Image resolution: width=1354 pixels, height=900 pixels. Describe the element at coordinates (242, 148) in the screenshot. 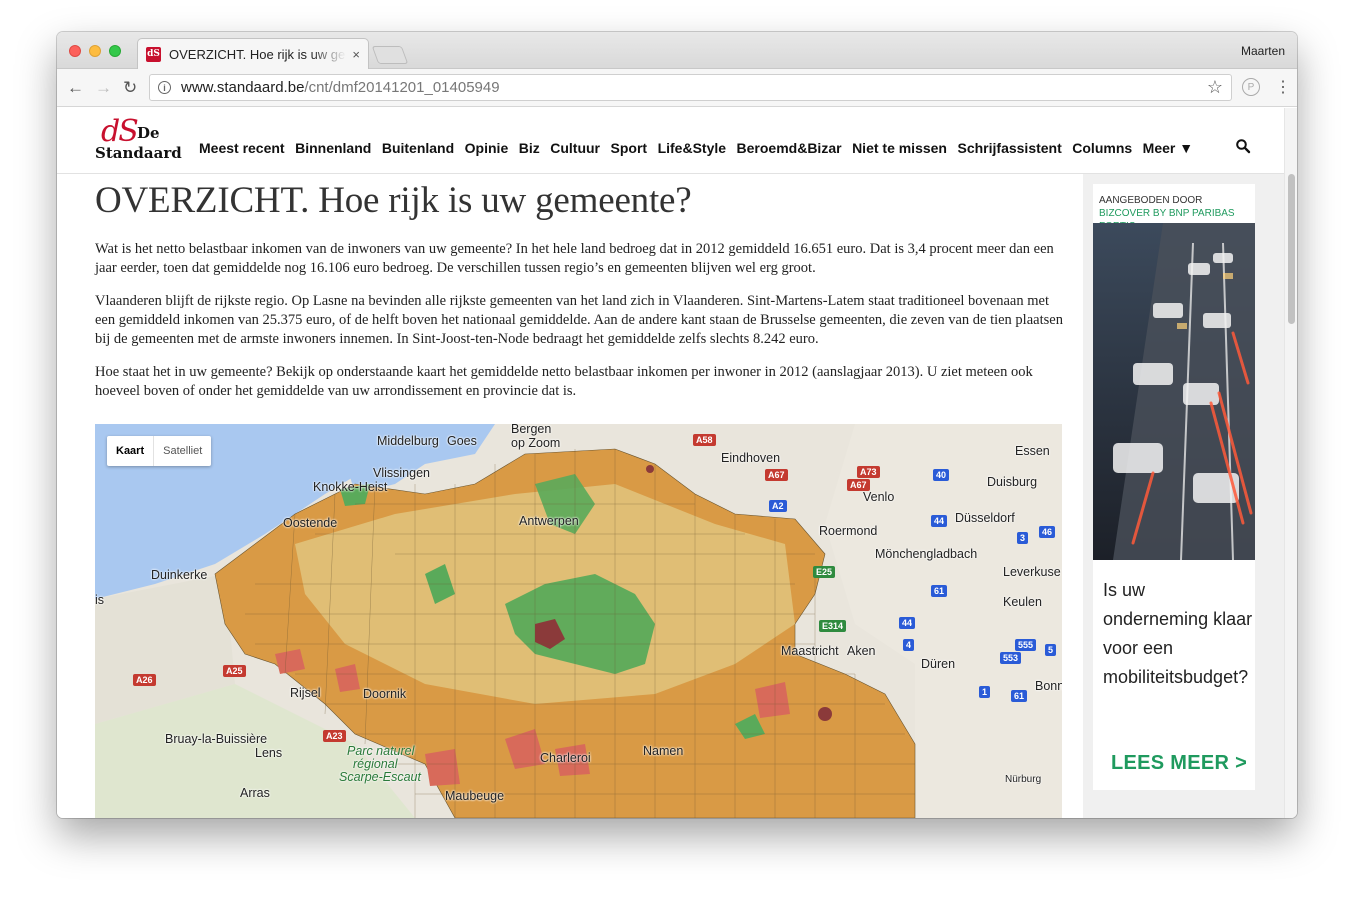

I see `nav-item: Meest recent` at that location.